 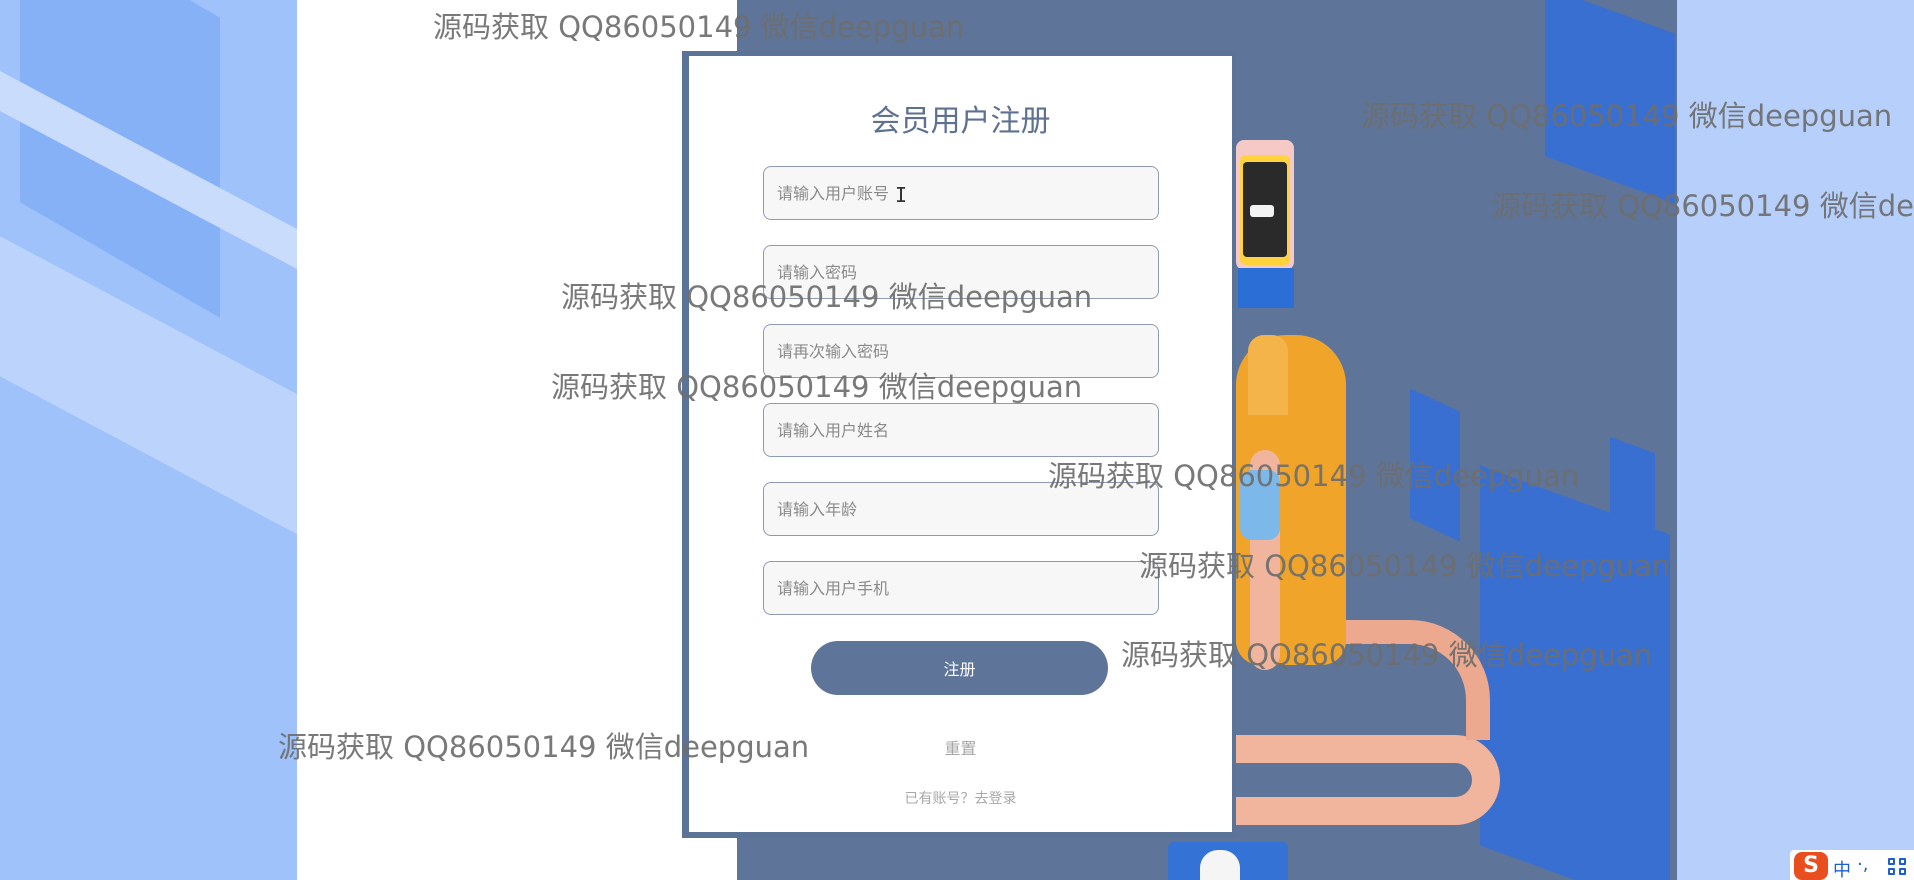 I want to click on ime-logo-icon: S, so click(x=1811, y=866).